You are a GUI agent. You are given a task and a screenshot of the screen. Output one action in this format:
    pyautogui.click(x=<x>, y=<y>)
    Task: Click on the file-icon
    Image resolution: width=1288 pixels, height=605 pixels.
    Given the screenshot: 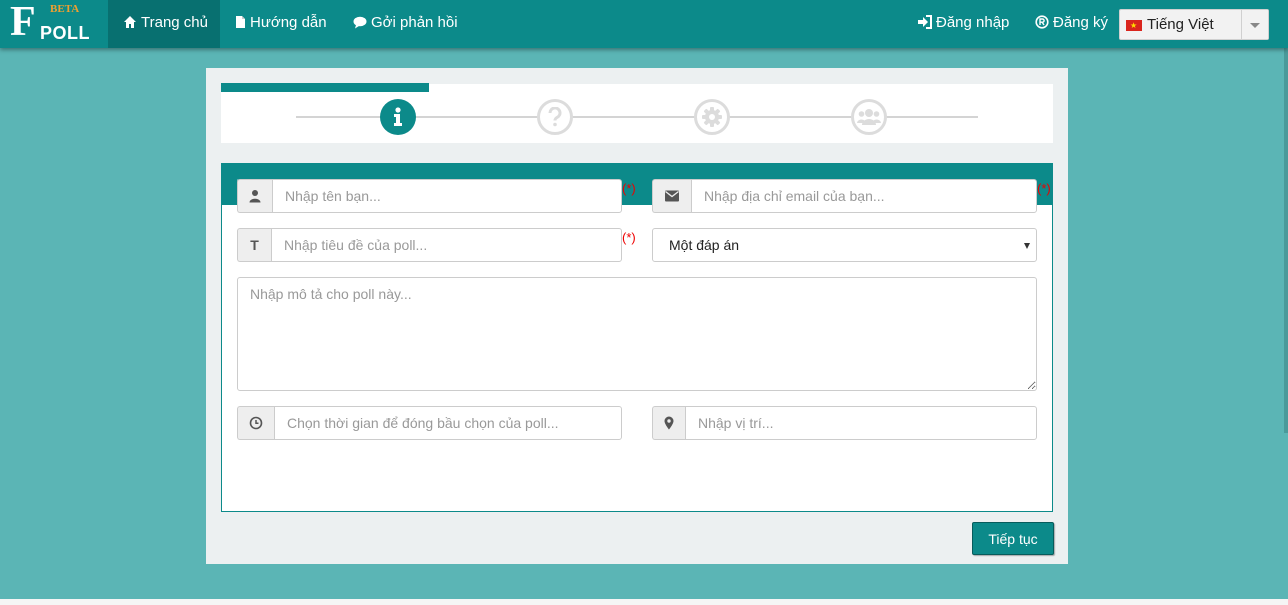 What is the action you would take?
    pyautogui.click(x=240, y=22)
    